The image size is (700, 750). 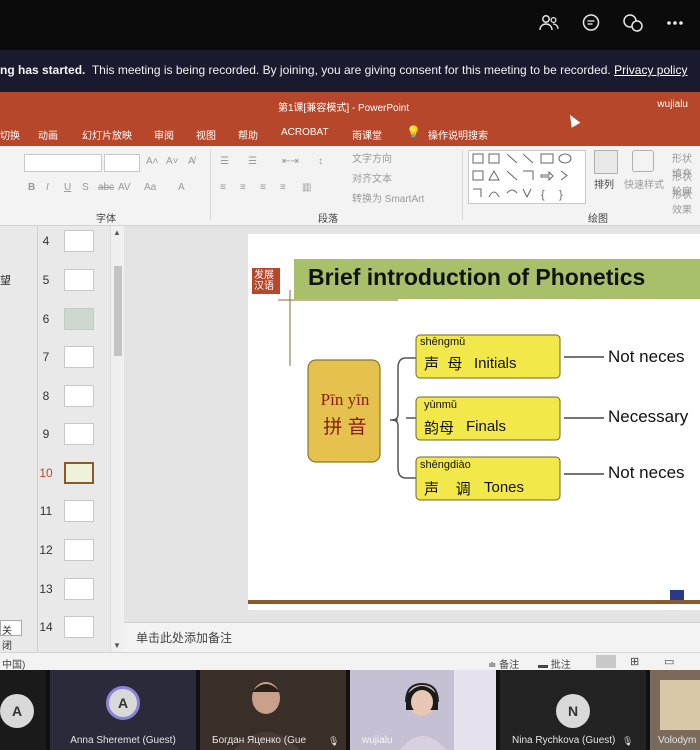 I want to click on slide-thumbnail: 4, so click(x=74, y=245).